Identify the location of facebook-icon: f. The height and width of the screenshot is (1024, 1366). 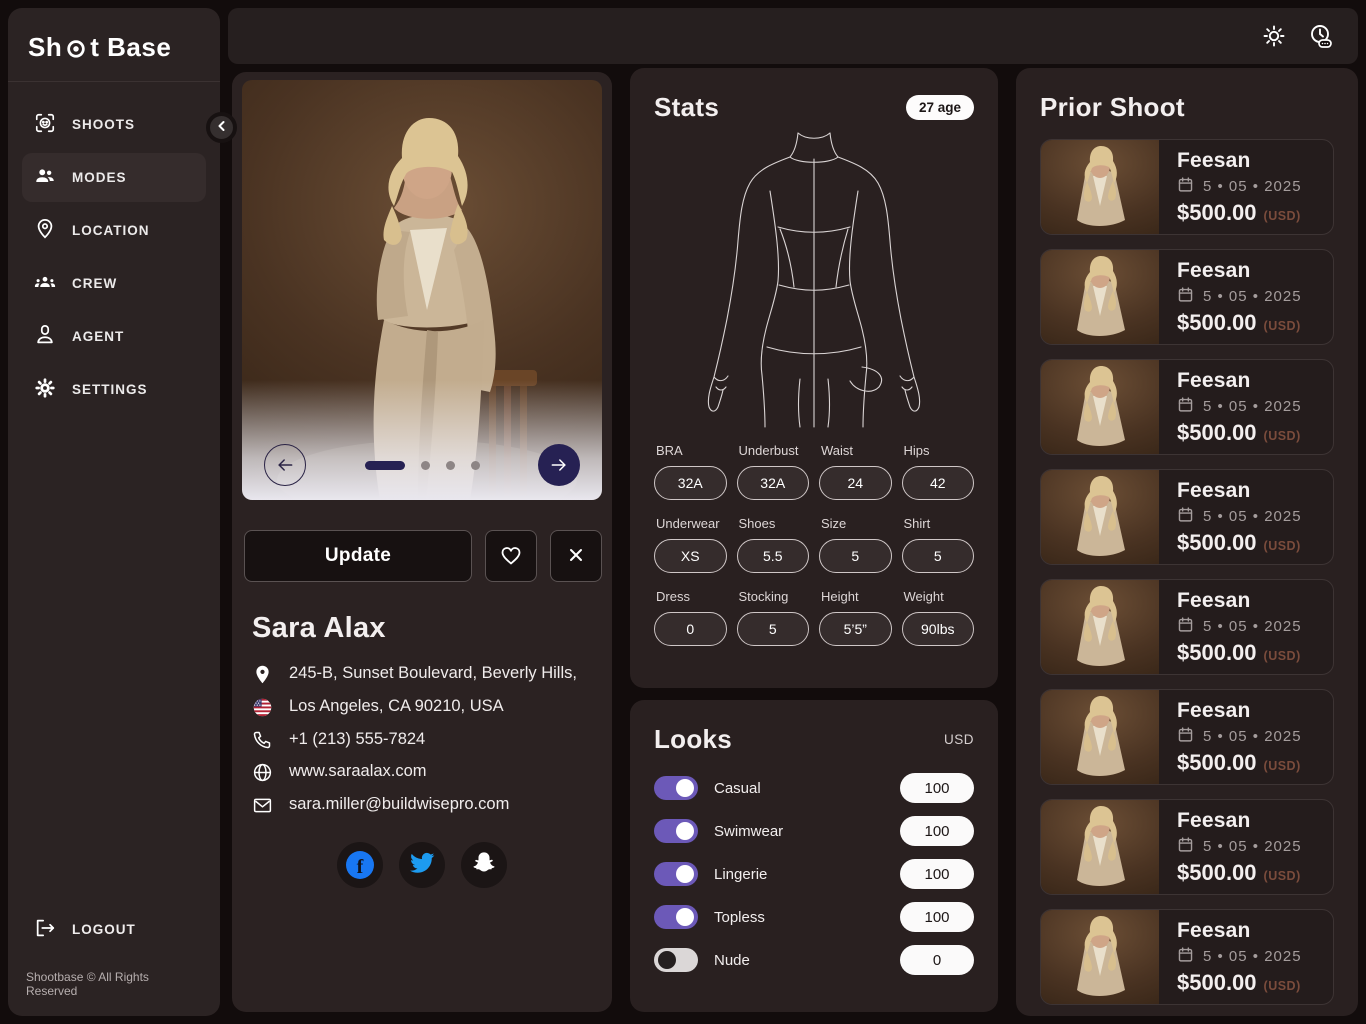
(360, 865).